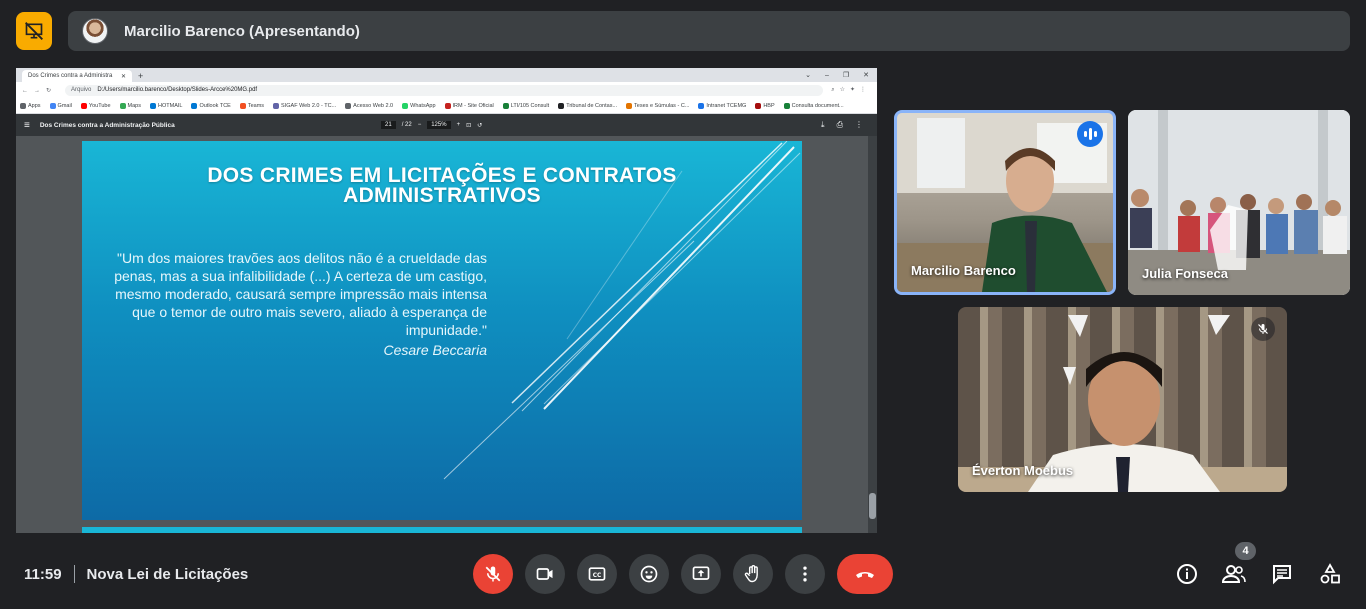  What do you see at coordinates (1245, 551) in the screenshot?
I see `people-count-badge: 4` at bounding box center [1245, 551].